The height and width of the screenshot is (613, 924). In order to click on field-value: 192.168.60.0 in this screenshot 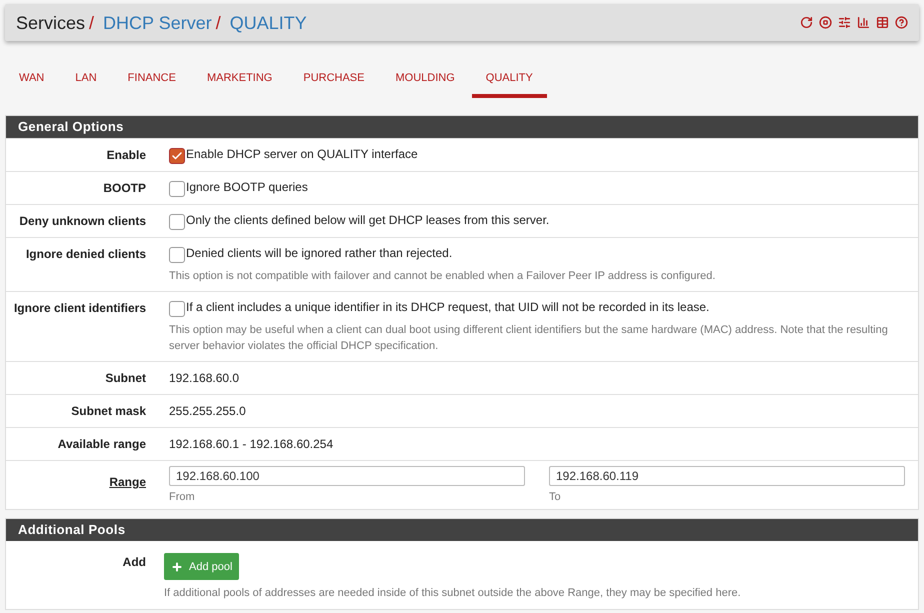, I will do `click(204, 378)`.